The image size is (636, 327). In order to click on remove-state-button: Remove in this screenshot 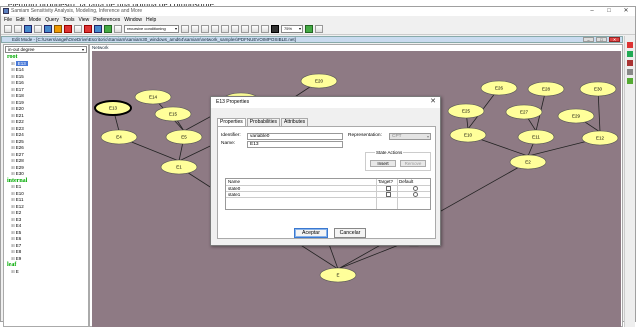, I will do `click(413, 163)`.